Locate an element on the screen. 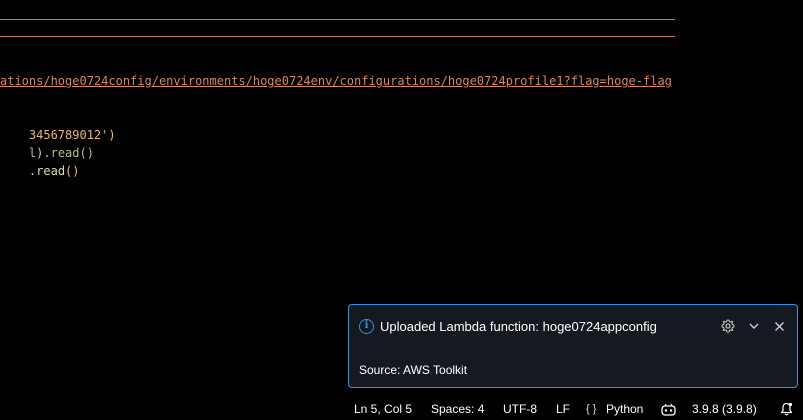  bell-icon is located at coordinates (786, 411).